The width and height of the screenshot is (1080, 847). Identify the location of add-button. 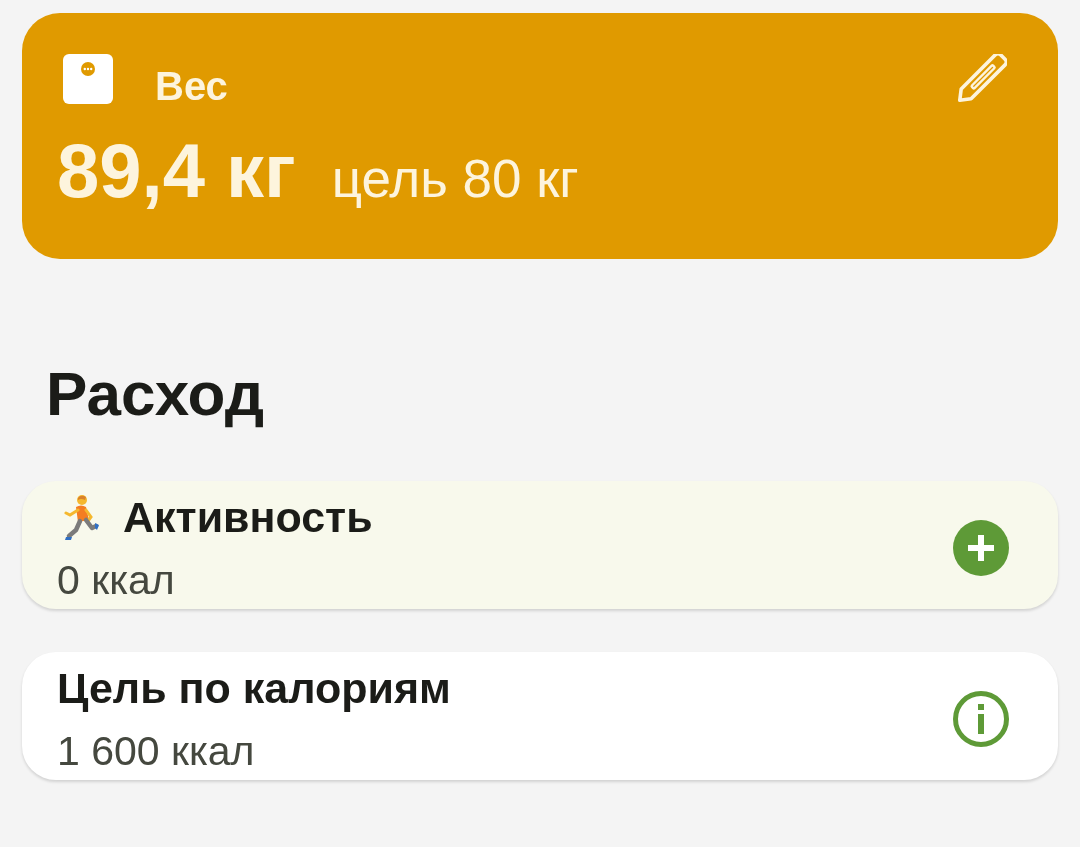
(981, 548).